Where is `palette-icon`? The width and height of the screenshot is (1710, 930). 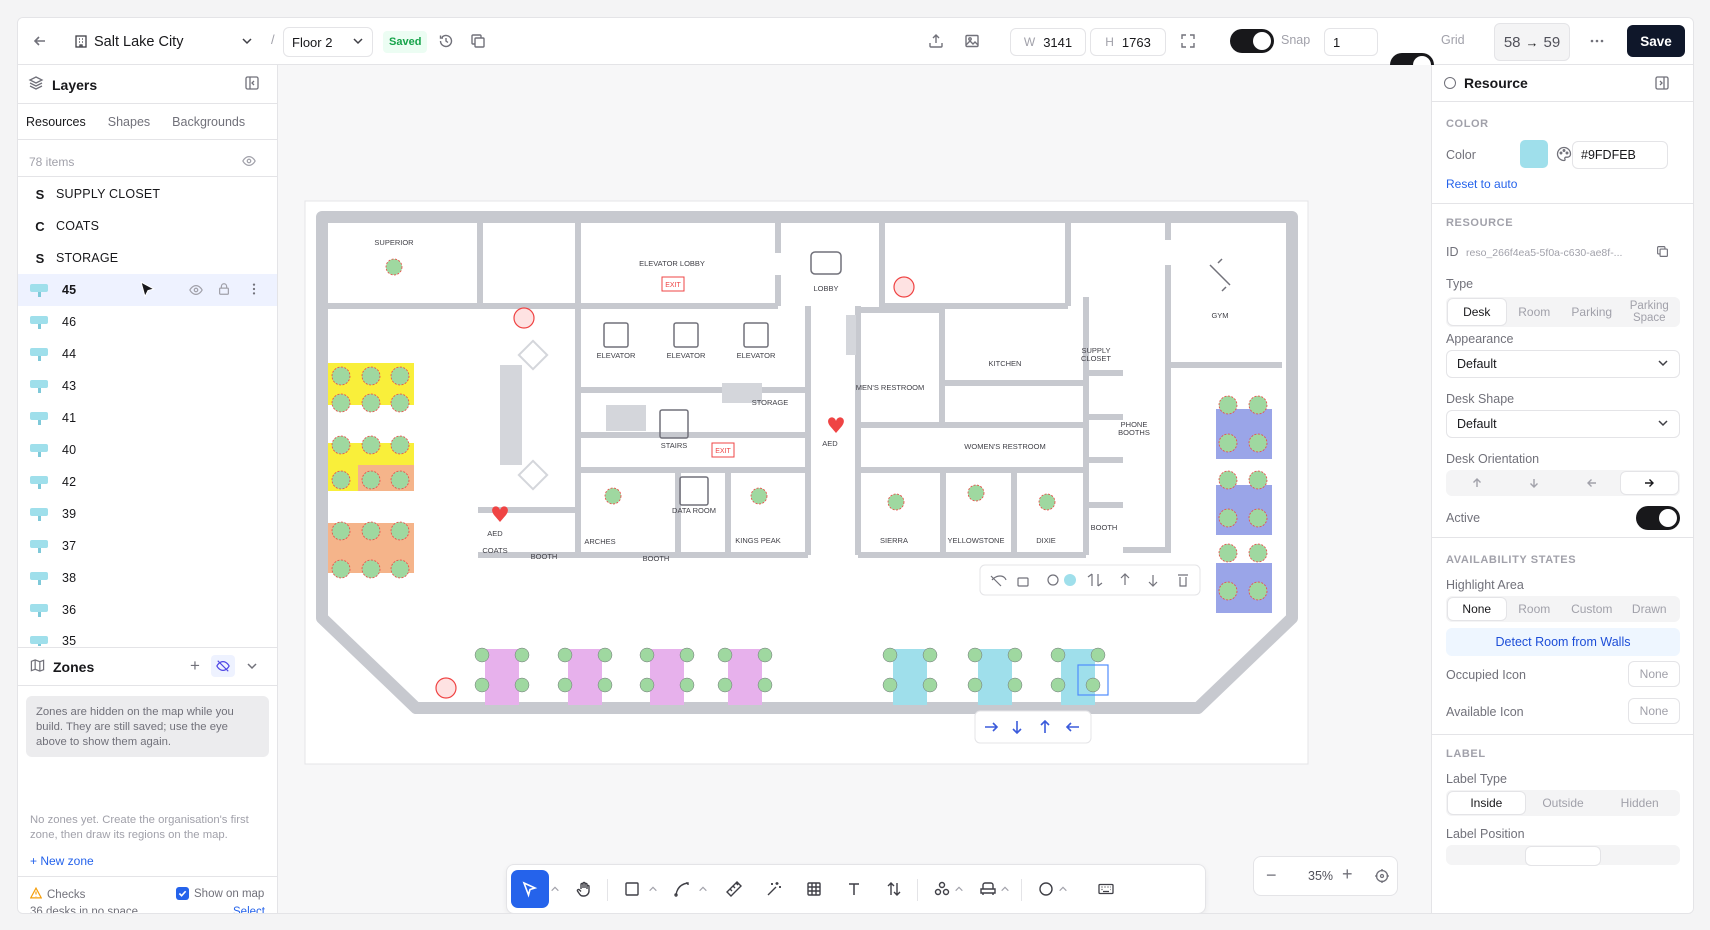
palette-icon is located at coordinates (1564, 155).